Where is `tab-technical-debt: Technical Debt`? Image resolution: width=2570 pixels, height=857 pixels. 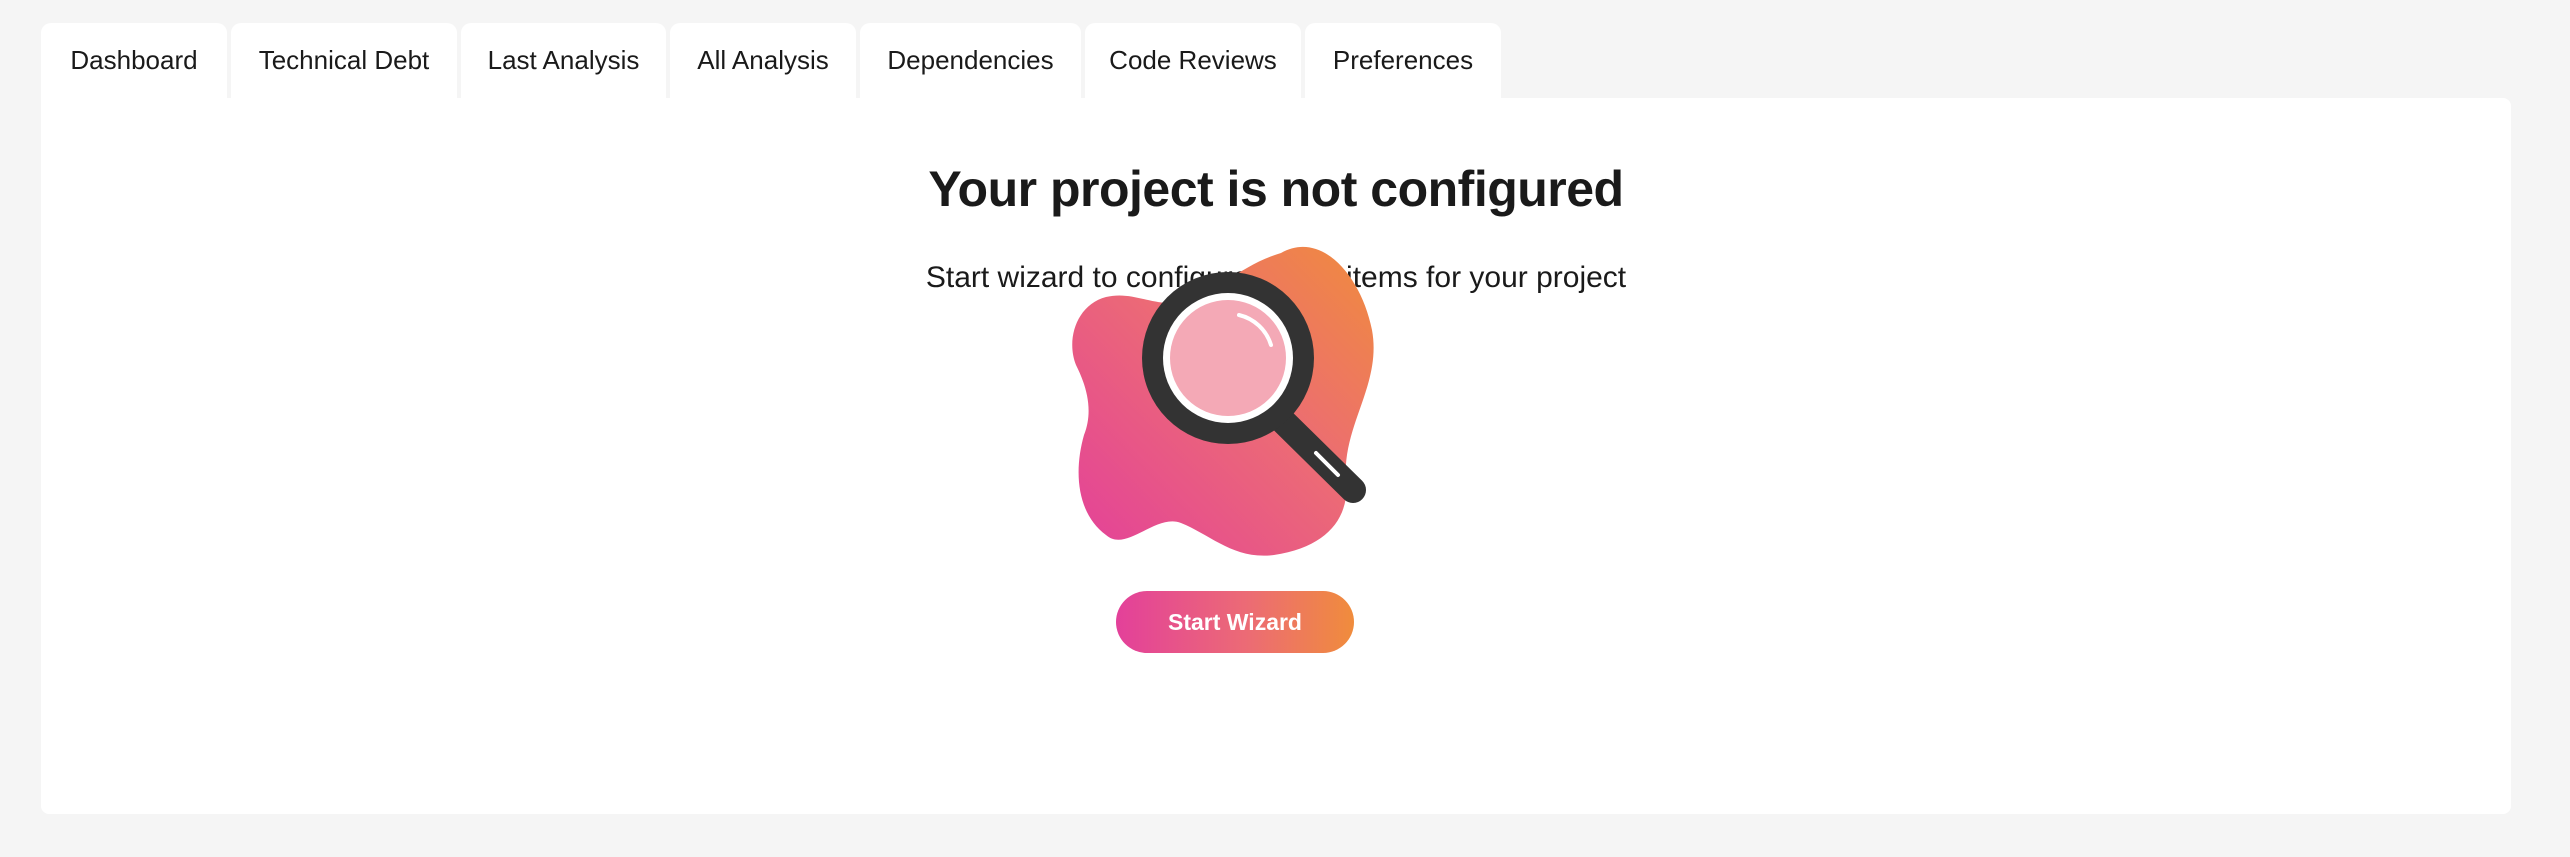
tab-technical-debt: Technical Debt is located at coordinates (344, 60).